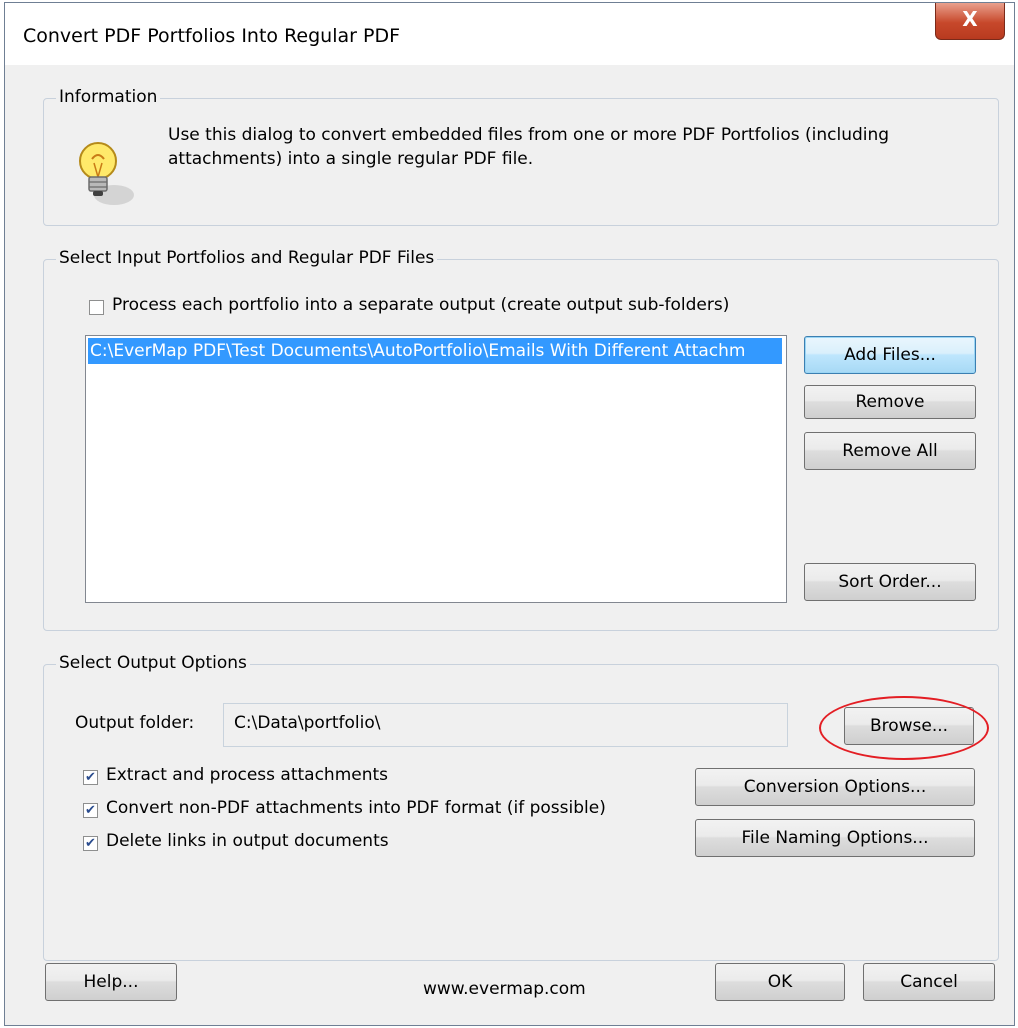 Image resolution: width=1018 pixels, height=1028 pixels. I want to click on delete-links-checkbox: ✔, so click(90, 843).